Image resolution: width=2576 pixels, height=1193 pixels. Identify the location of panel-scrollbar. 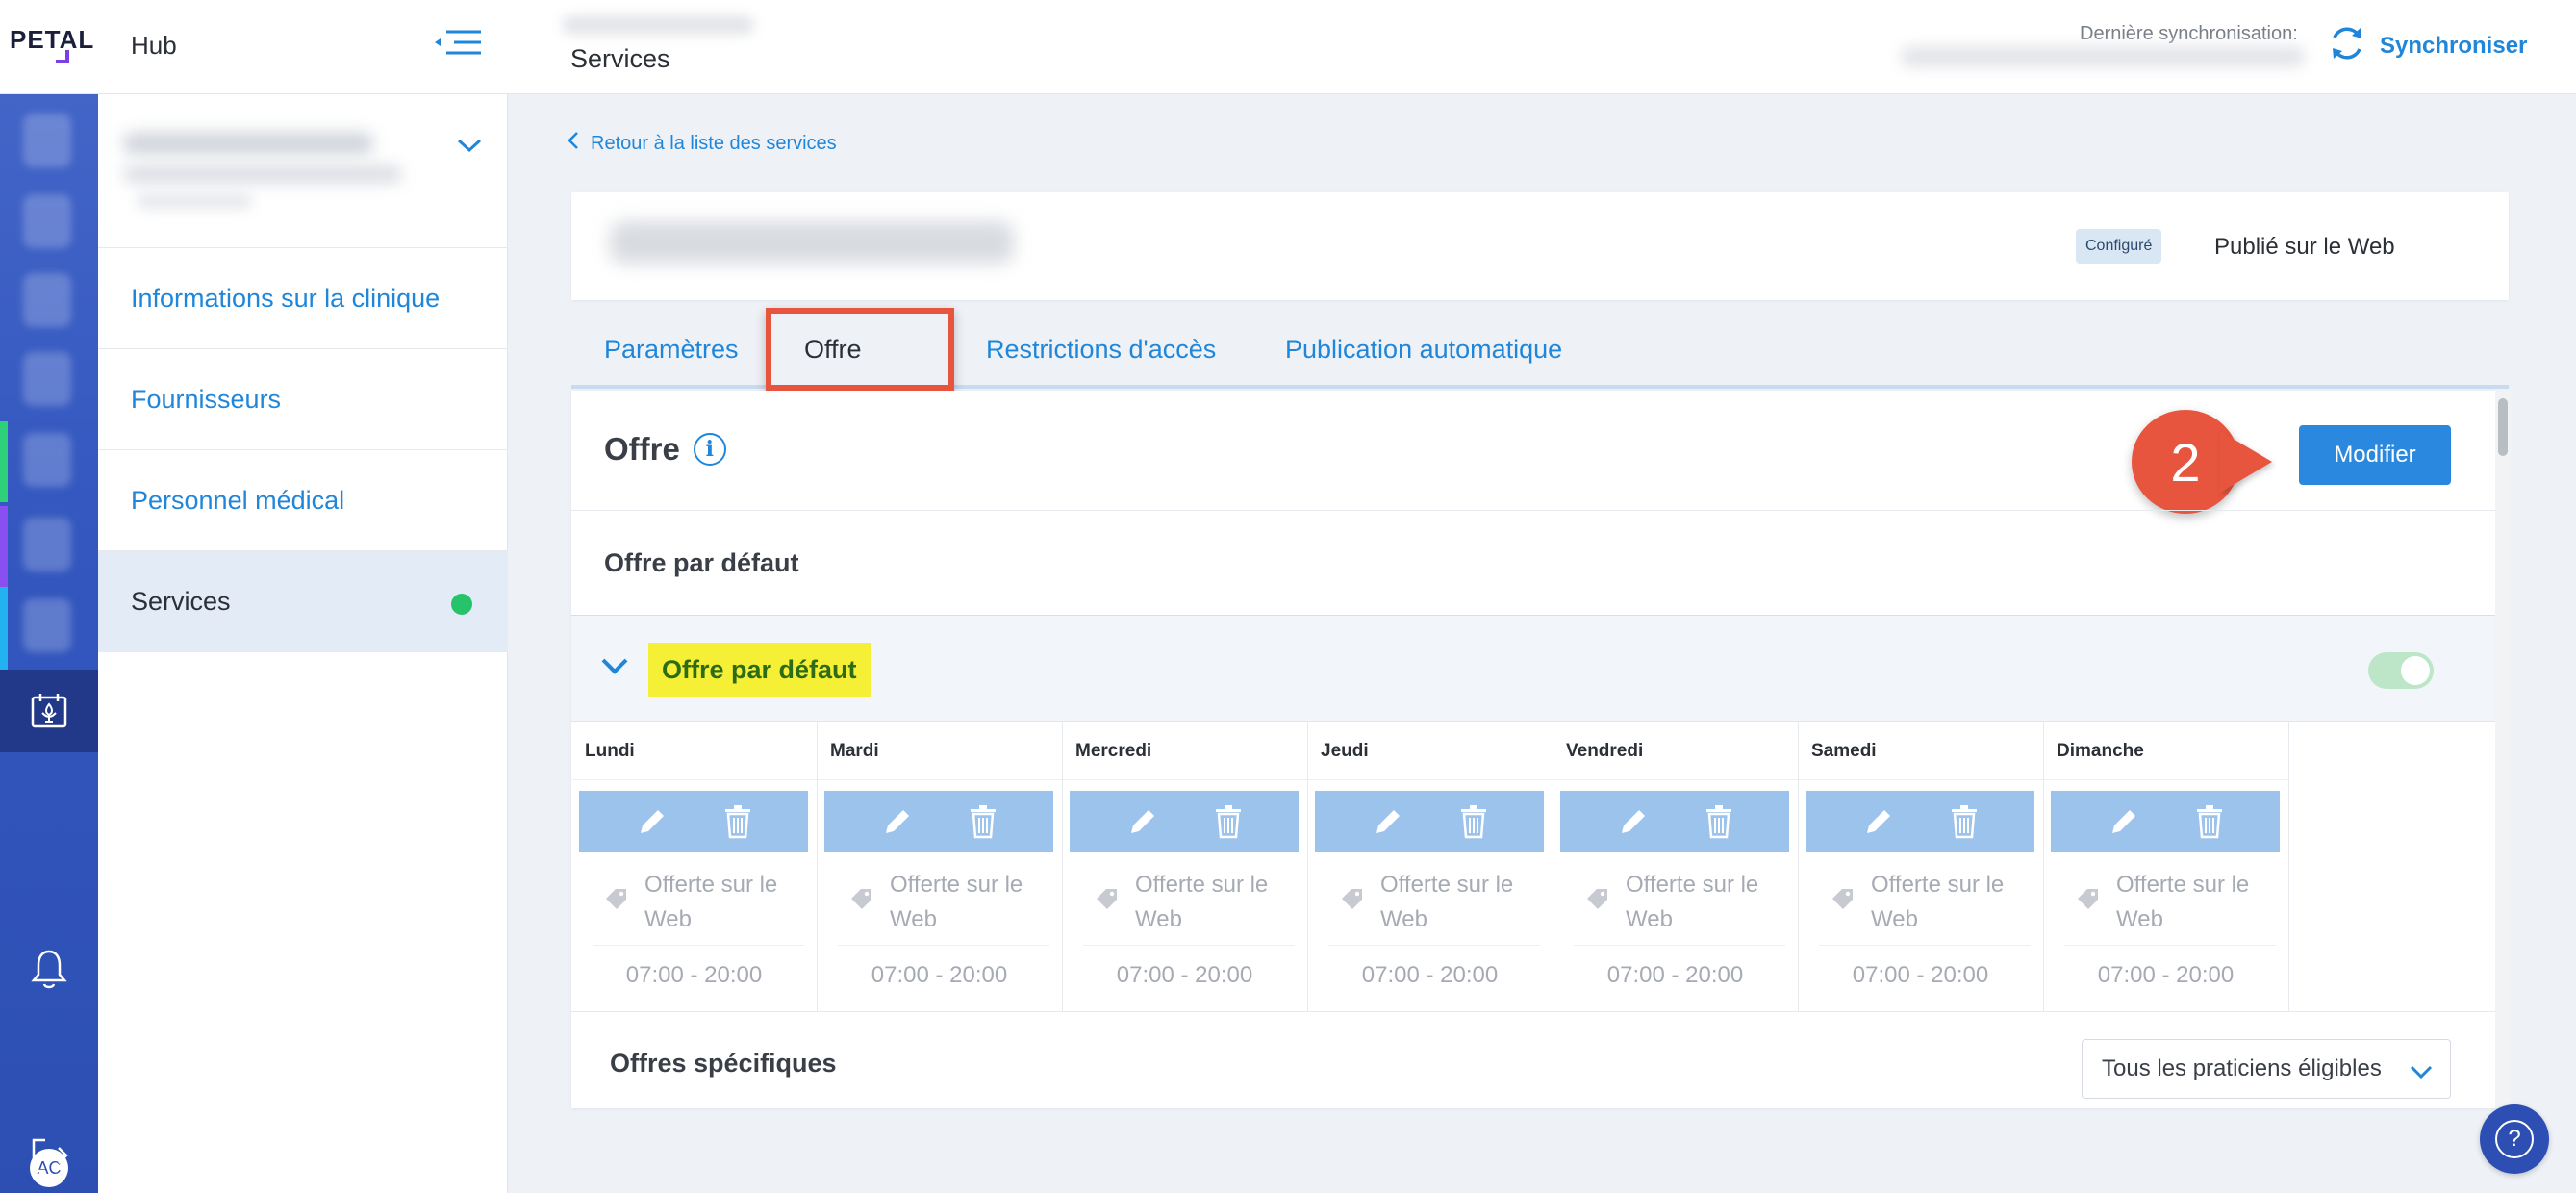
(2503, 749).